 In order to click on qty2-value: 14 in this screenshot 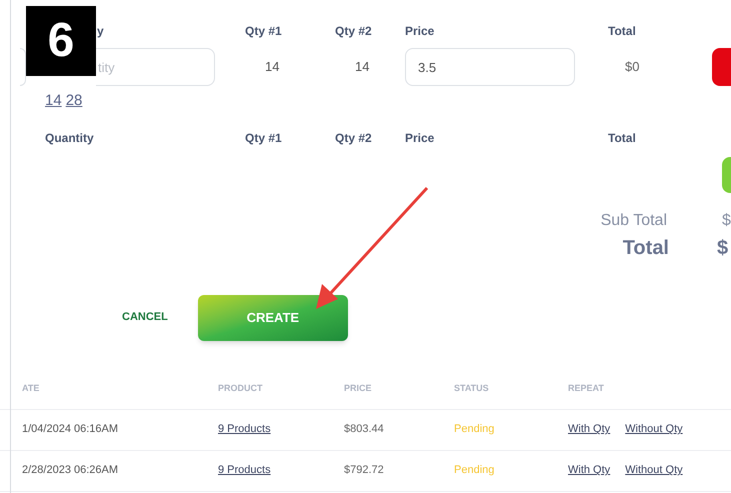, I will do `click(362, 67)`.